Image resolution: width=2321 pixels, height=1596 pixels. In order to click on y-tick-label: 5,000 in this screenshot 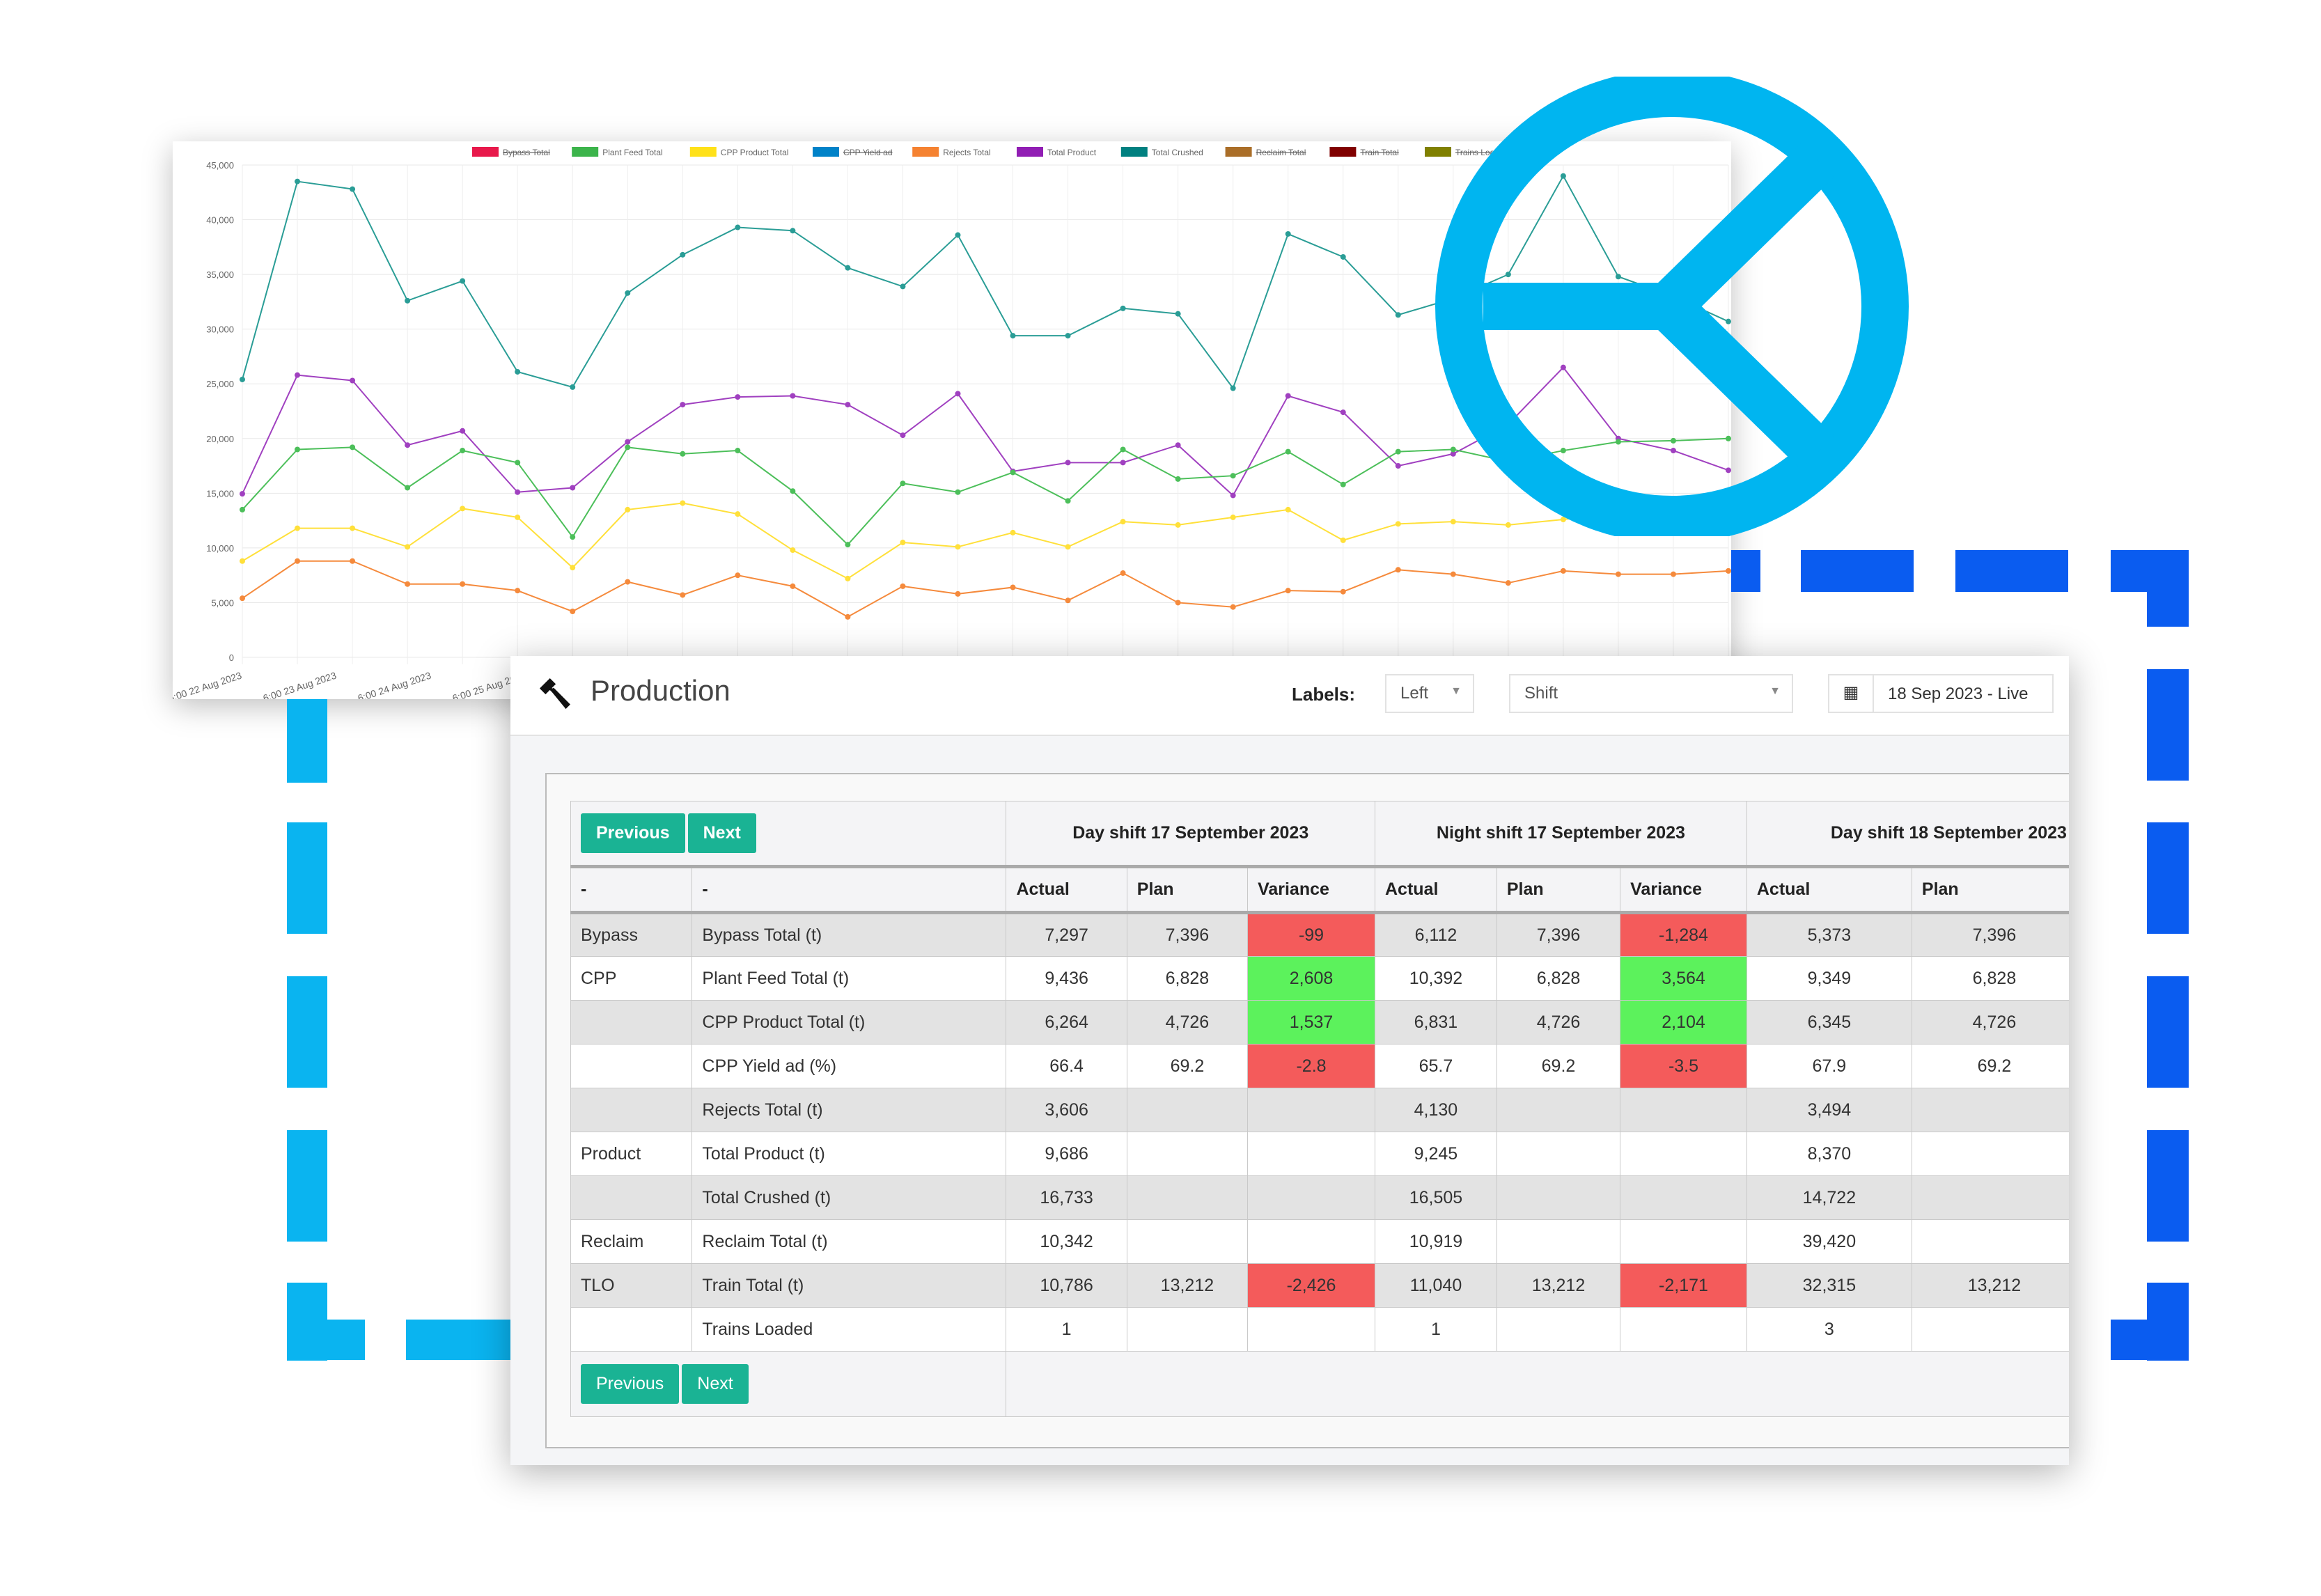, I will do `click(222, 603)`.